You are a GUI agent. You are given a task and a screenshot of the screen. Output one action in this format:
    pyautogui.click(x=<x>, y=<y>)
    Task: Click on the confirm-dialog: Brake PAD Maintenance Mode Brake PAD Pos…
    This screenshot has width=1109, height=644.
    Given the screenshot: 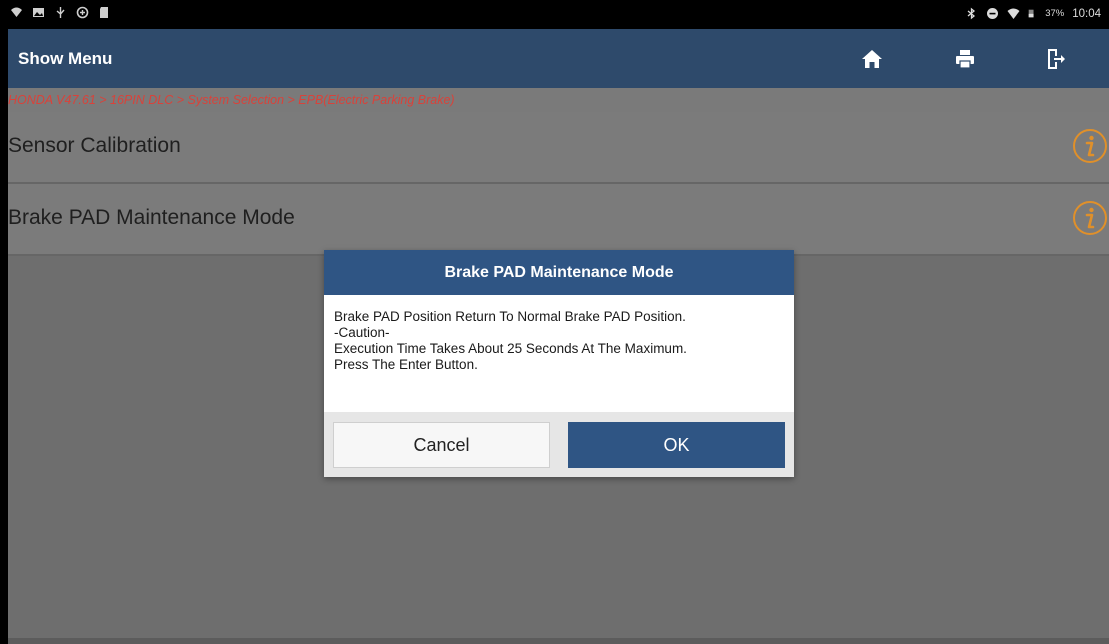 What is the action you would take?
    pyautogui.click(x=559, y=363)
    